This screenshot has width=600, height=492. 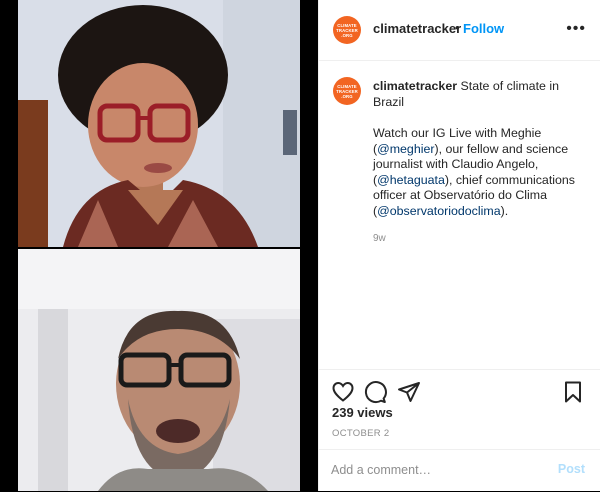 I want to click on post-date: OCTOBER 2, so click(x=361, y=433).